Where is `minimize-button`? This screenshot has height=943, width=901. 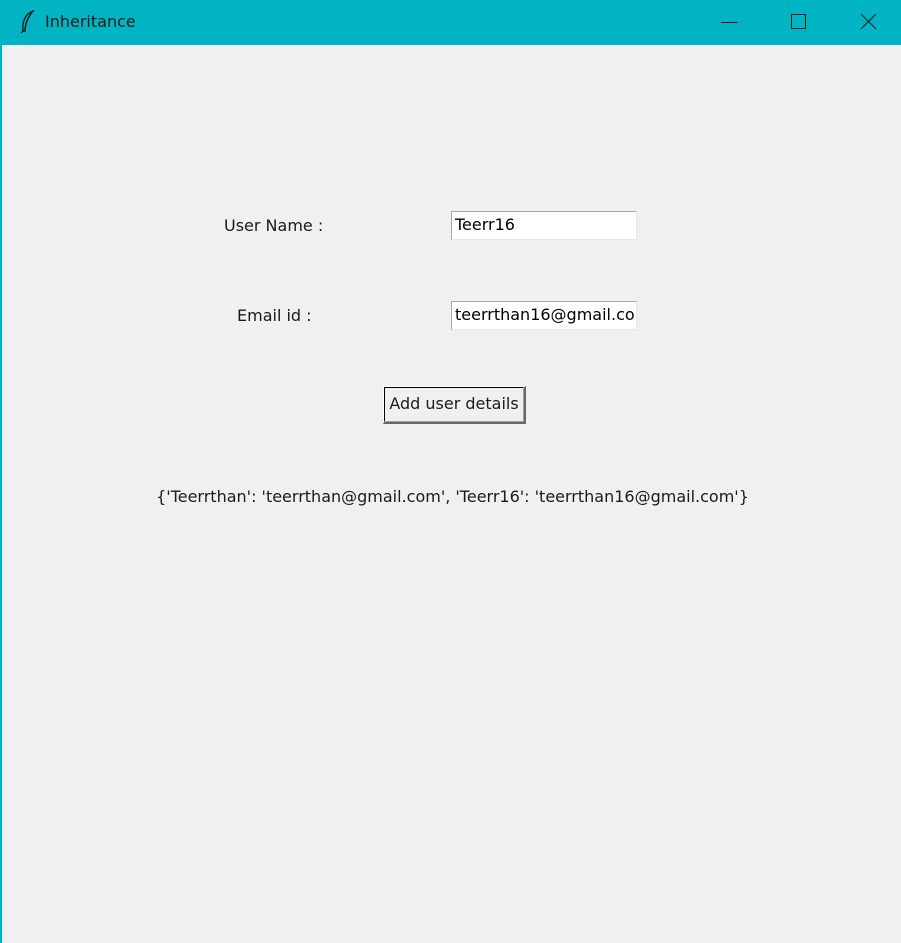 minimize-button is located at coordinates (730, 22).